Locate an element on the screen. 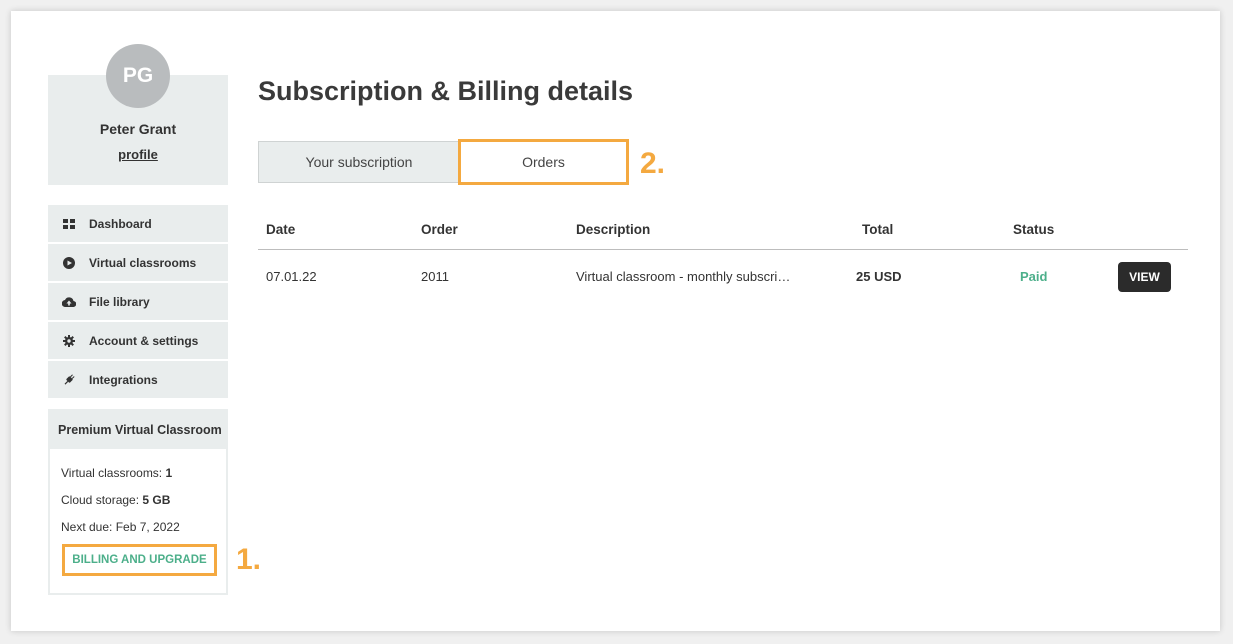 This screenshot has width=1233, height=644. sidebar-item-label: Virtual classrooms is located at coordinates (143, 262).